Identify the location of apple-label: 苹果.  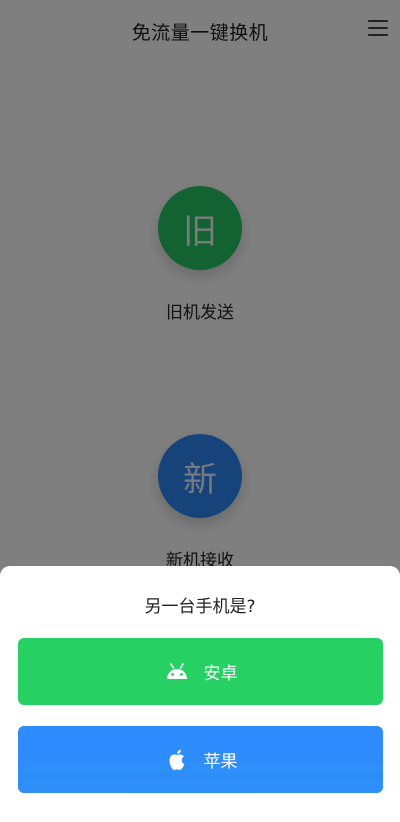
(220, 762).